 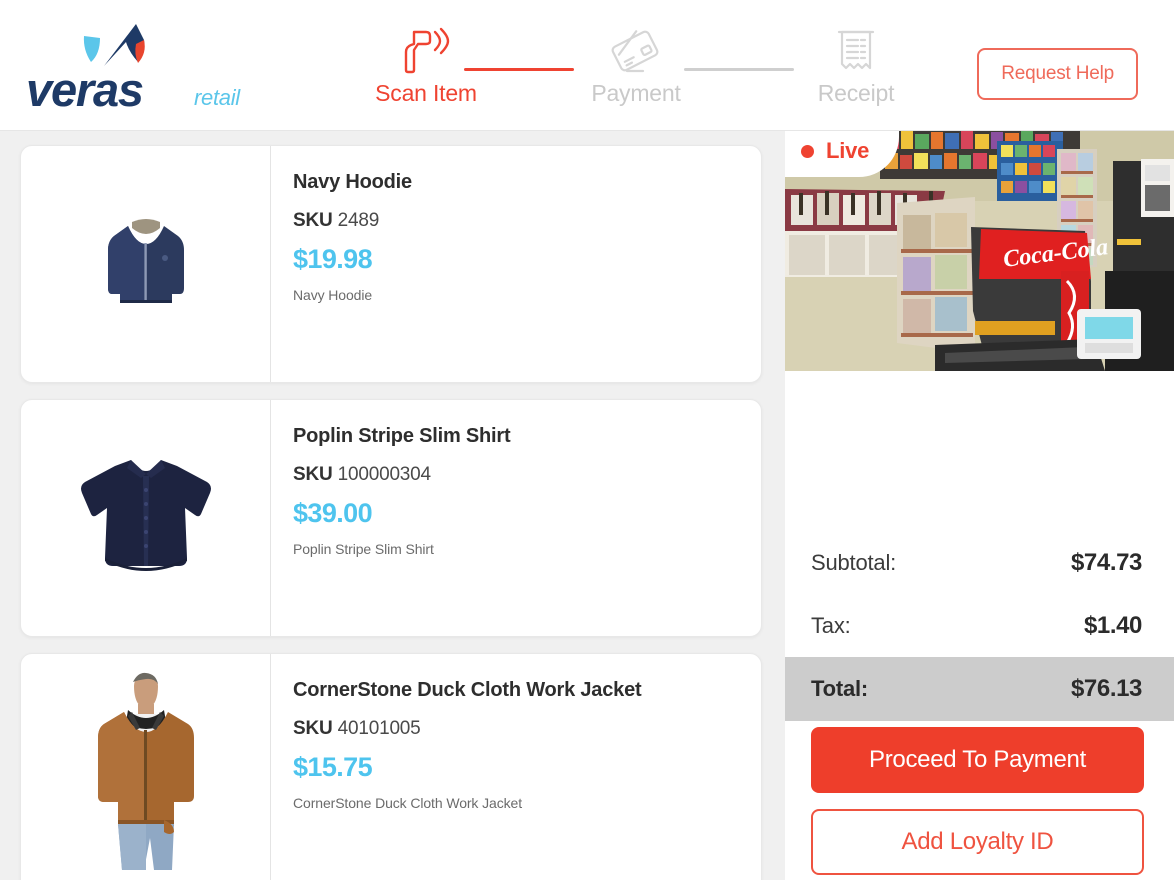 What do you see at coordinates (358, 220) in the screenshot?
I see `sku-value: 2489` at bounding box center [358, 220].